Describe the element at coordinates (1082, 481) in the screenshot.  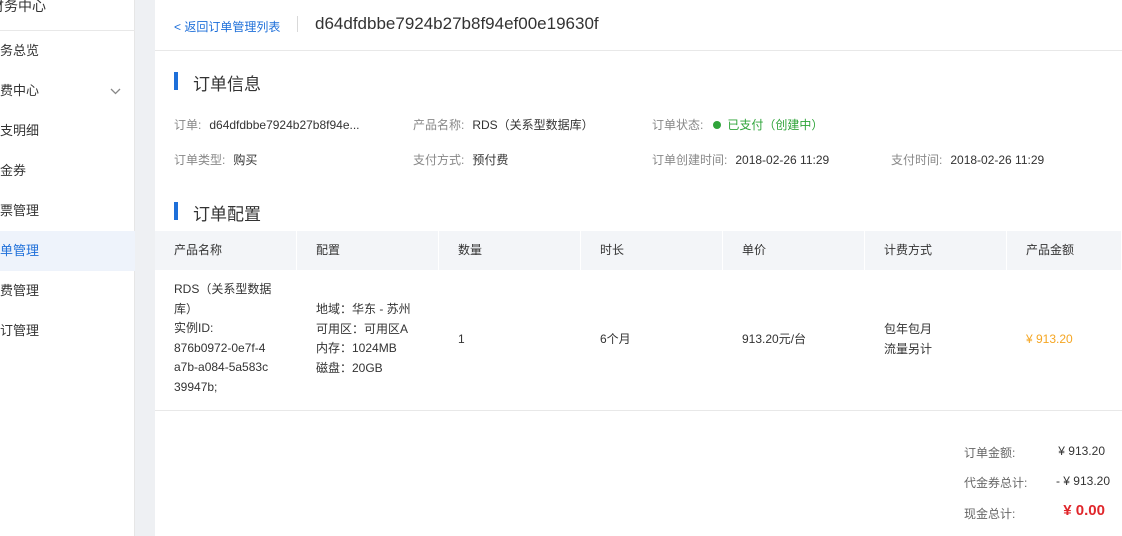
I see `voucher-total-value: - ¥ 913.20` at that location.